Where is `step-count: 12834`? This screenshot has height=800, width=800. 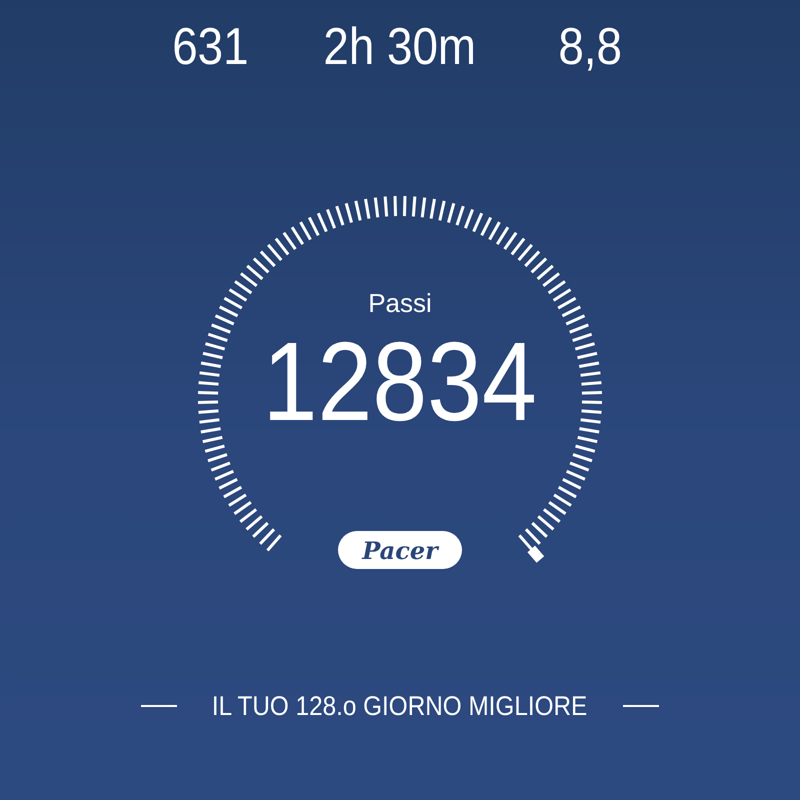
step-count: 12834 is located at coordinates (400, 382).